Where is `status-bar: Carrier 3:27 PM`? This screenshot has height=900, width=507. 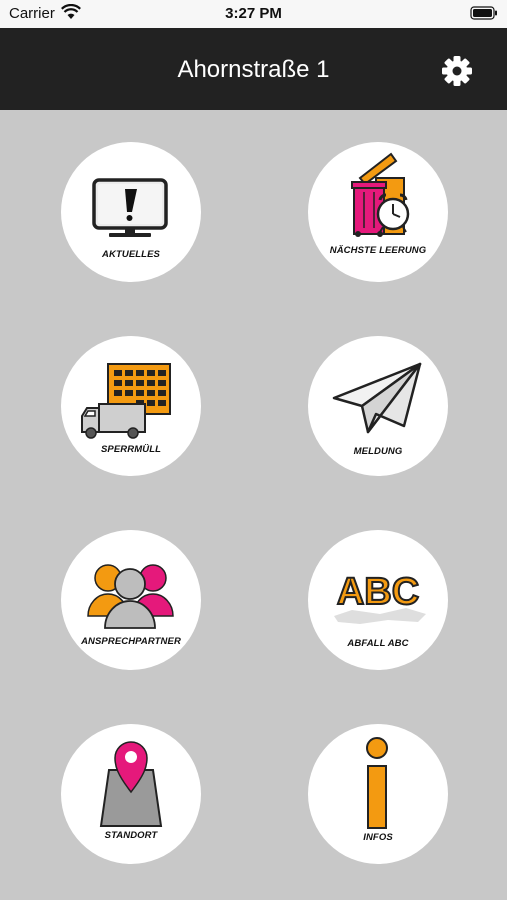 status-bar: Carrier 3:27 PM is located at coordinates (253, 14).